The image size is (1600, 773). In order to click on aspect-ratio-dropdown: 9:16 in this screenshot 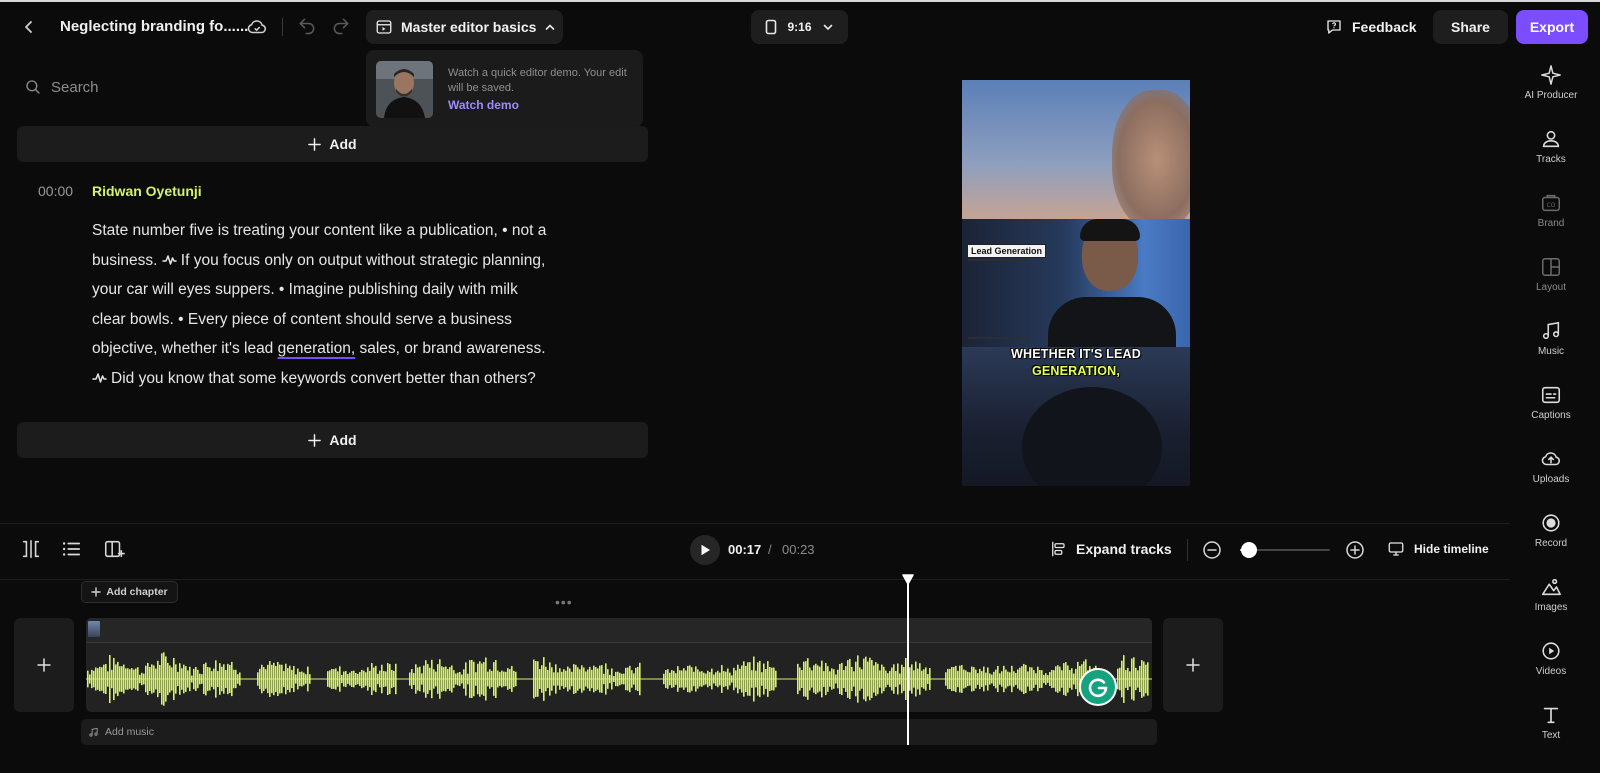, I will do `click(799, 27)`.